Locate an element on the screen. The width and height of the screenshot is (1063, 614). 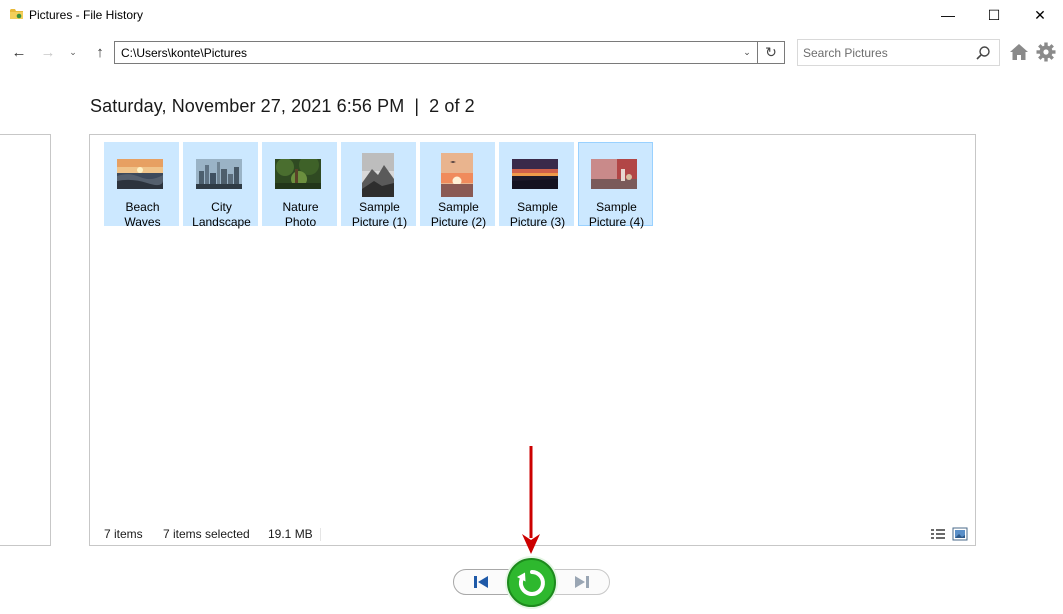
previous-version-button is located at coordinates (481, 582).